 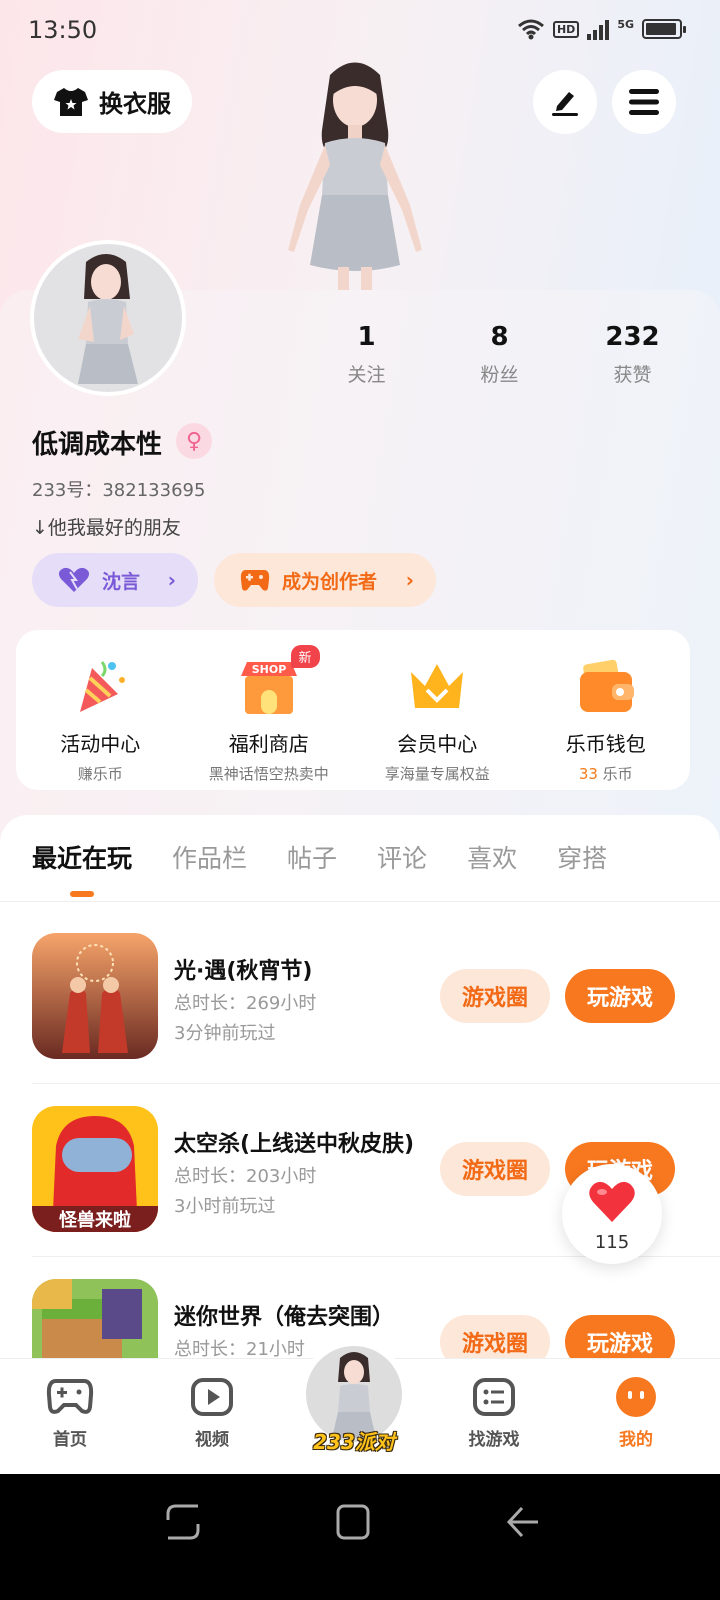 I want to click on change-clothes-label: 换衣服, so click(x=135, y=104).